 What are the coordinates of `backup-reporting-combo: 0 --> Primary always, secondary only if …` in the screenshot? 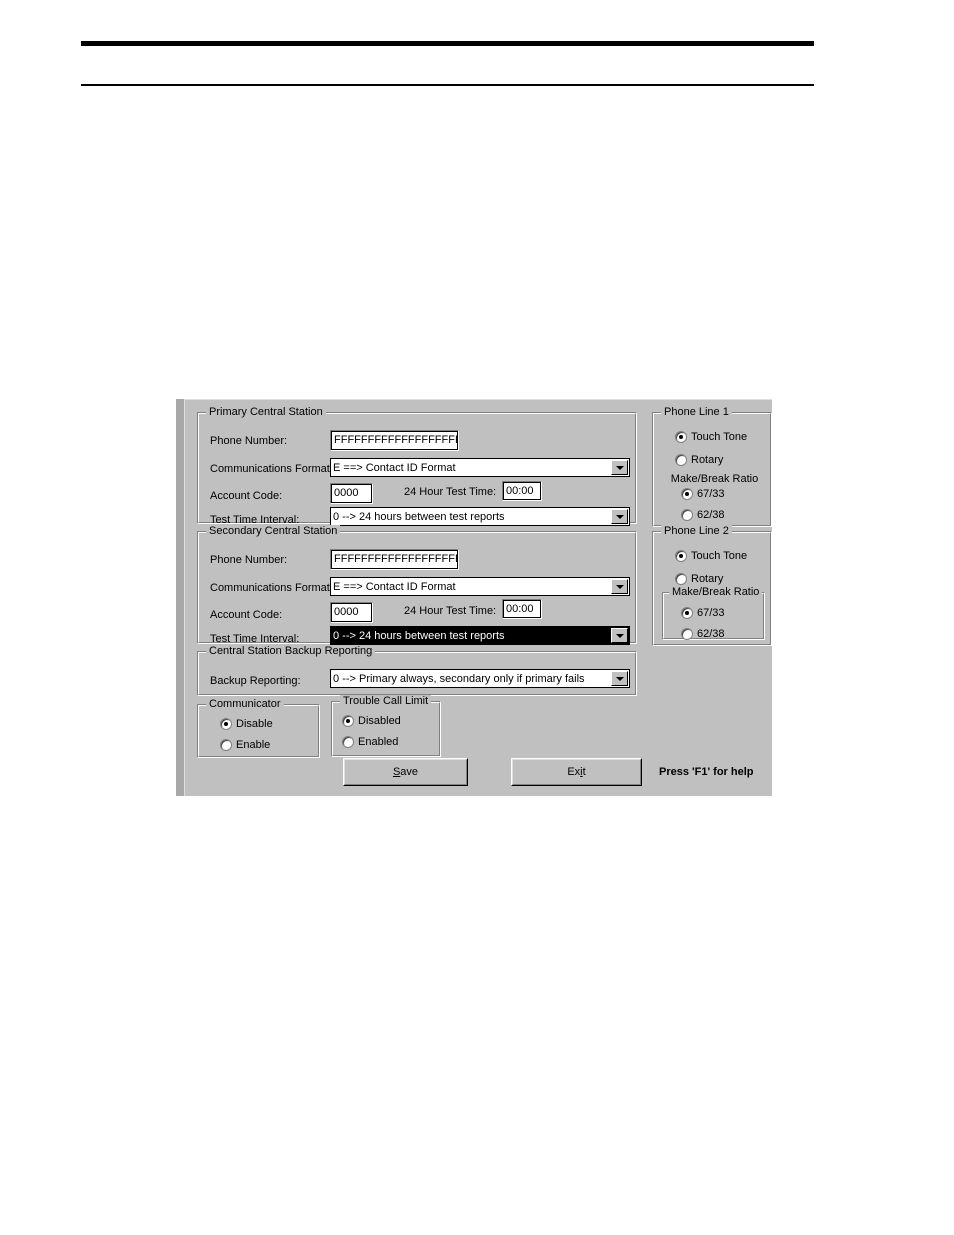 It's located at (480, 678).